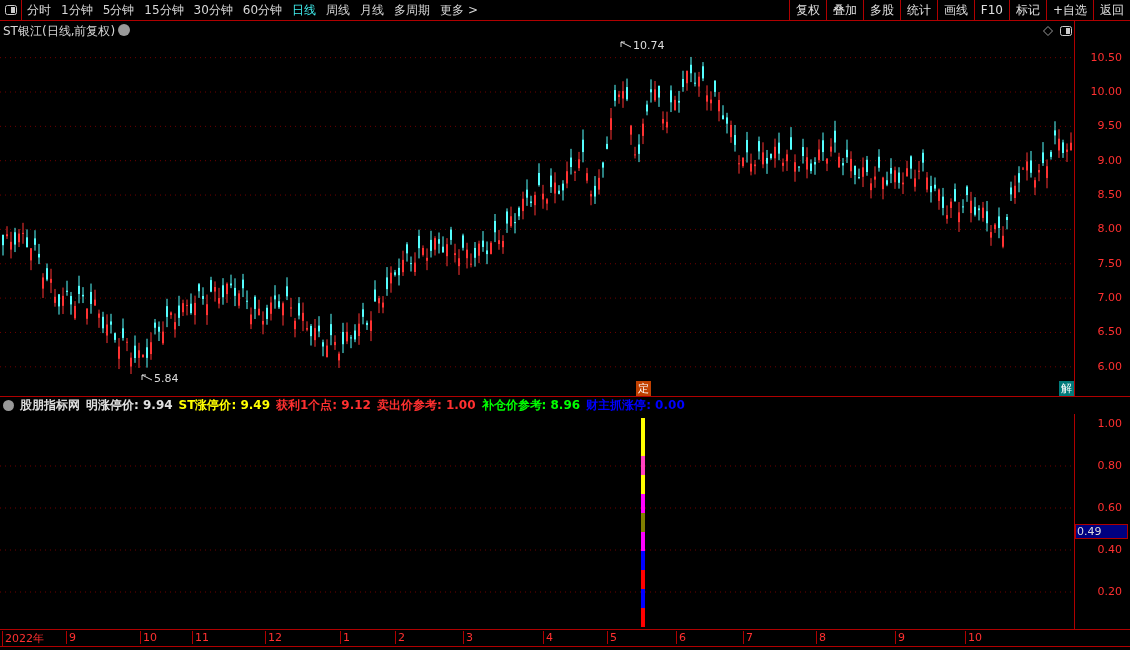  Describe the element at coordinates (213, 10) in the screenshot. I see `period-tab: 30分钟` at that location.